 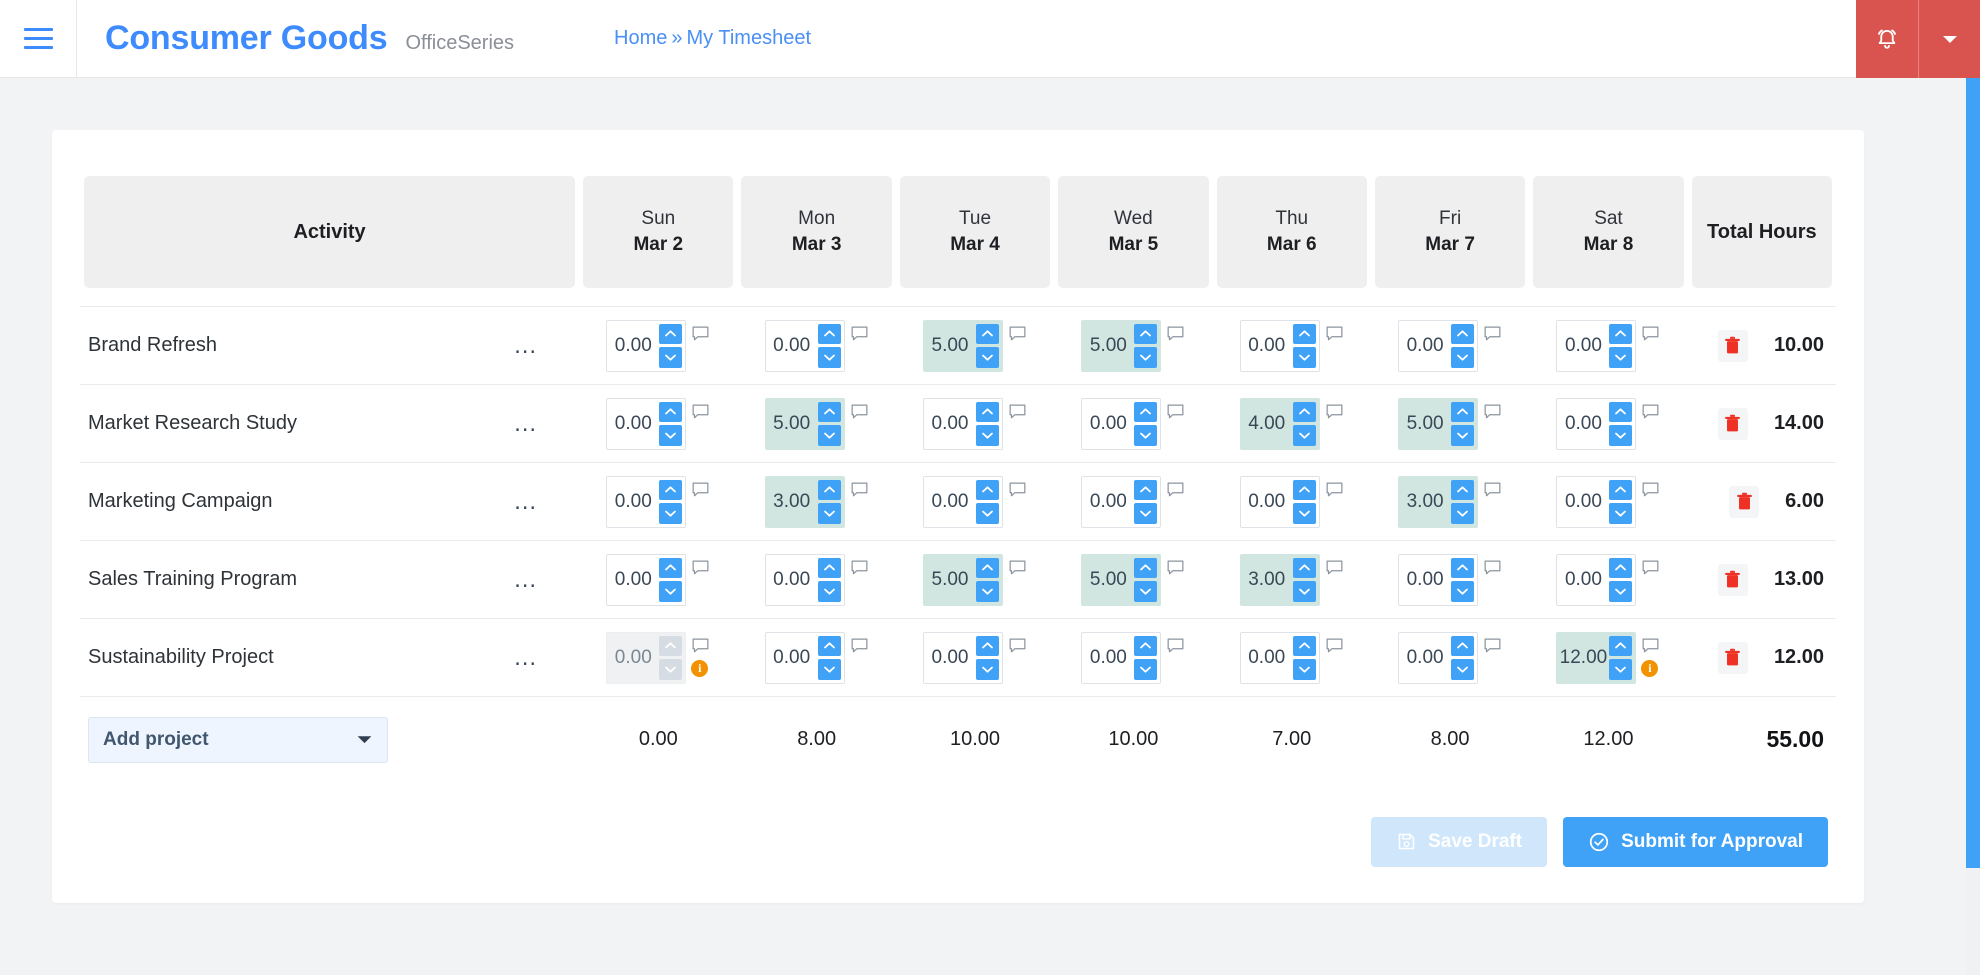 I want to click on hours-warning-badge-icon: i, so click(x=1650, y=668).